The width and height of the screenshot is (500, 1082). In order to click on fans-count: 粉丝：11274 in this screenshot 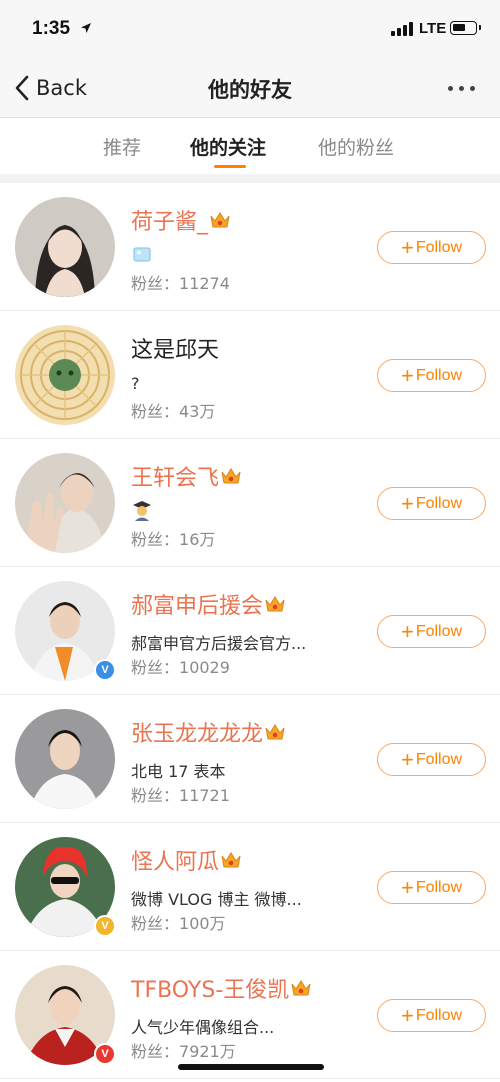, I will do `click(180, 282)`.